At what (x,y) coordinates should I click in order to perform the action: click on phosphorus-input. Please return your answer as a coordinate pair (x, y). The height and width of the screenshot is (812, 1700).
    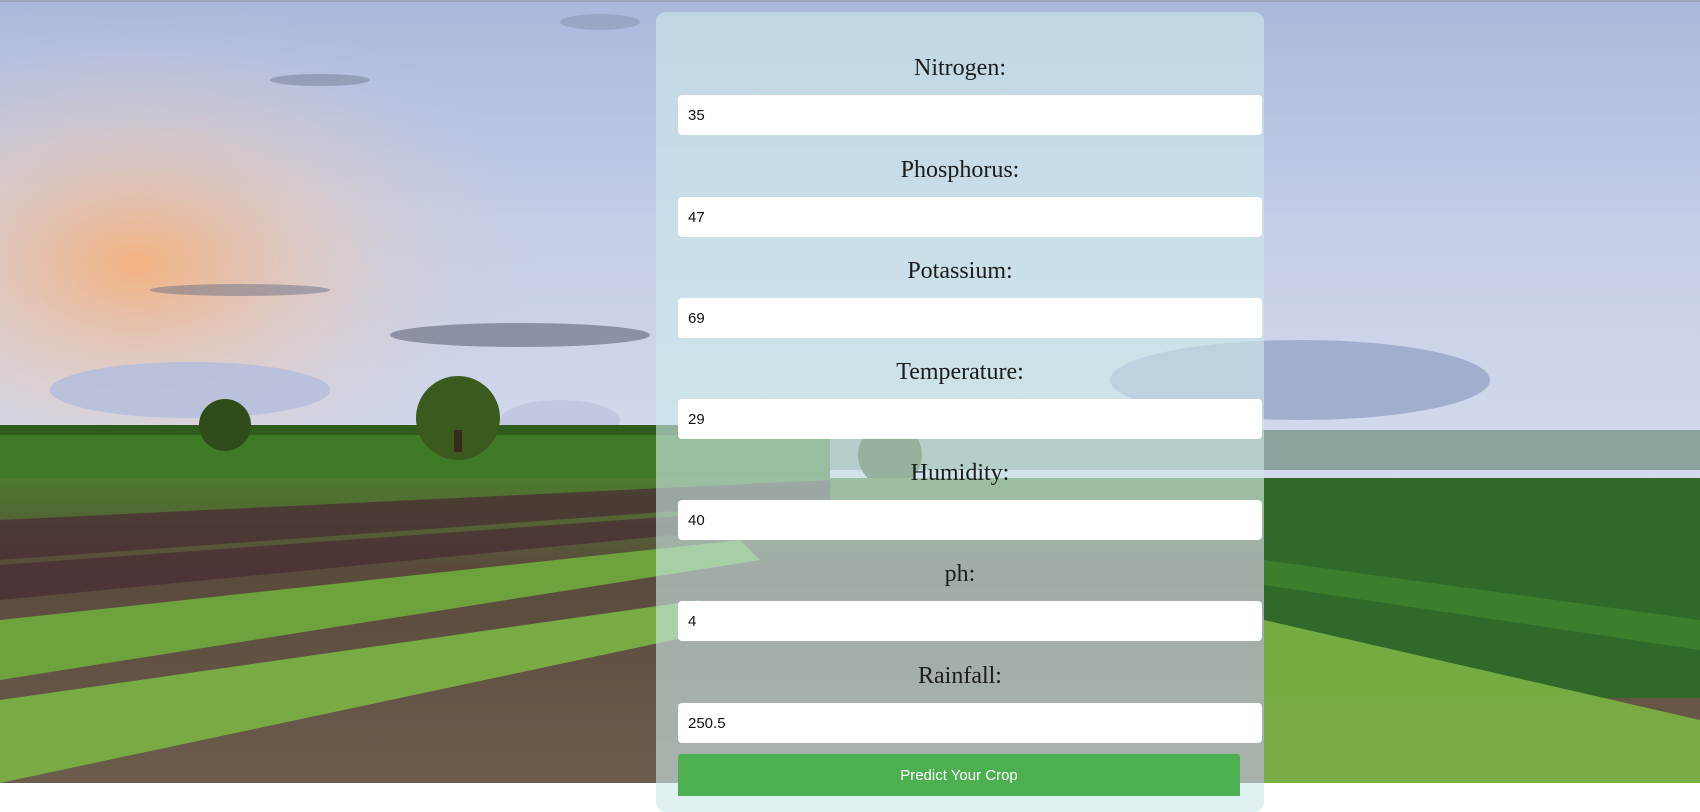
    Looking at the image, I should click on (970, 217).